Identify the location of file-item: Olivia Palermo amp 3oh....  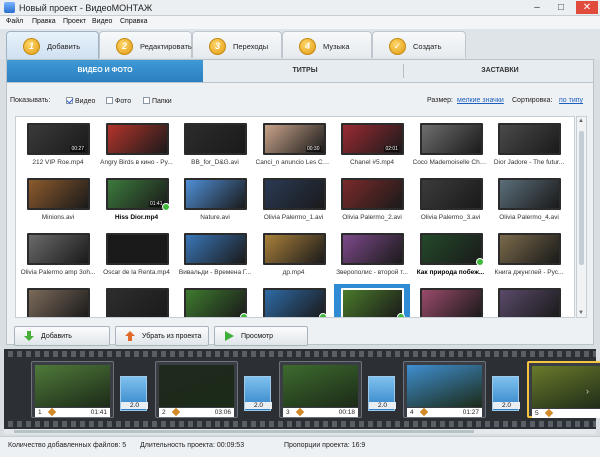
(58, 255).